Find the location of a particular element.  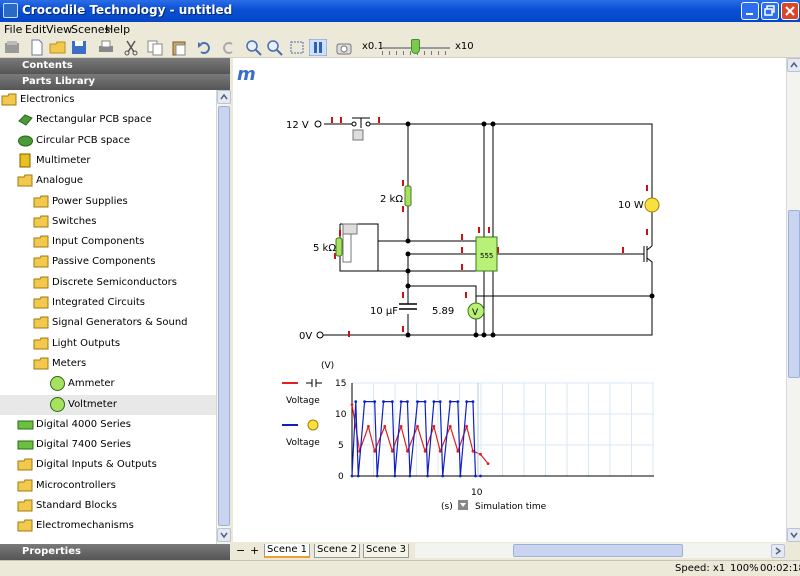

tree-item: Electronics is located at coordinates (108, 100).